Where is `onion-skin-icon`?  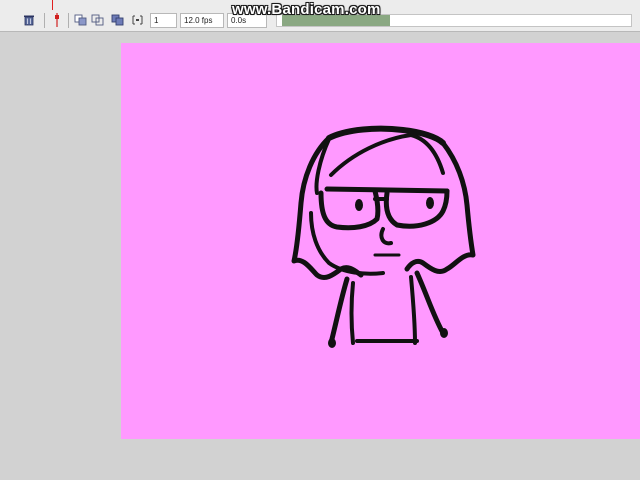
onion-skin-icon is located at coordinates (80, 20).